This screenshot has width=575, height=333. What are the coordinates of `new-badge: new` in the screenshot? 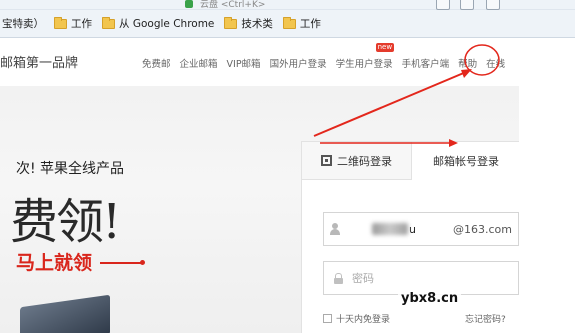 It's located at (385, 47).